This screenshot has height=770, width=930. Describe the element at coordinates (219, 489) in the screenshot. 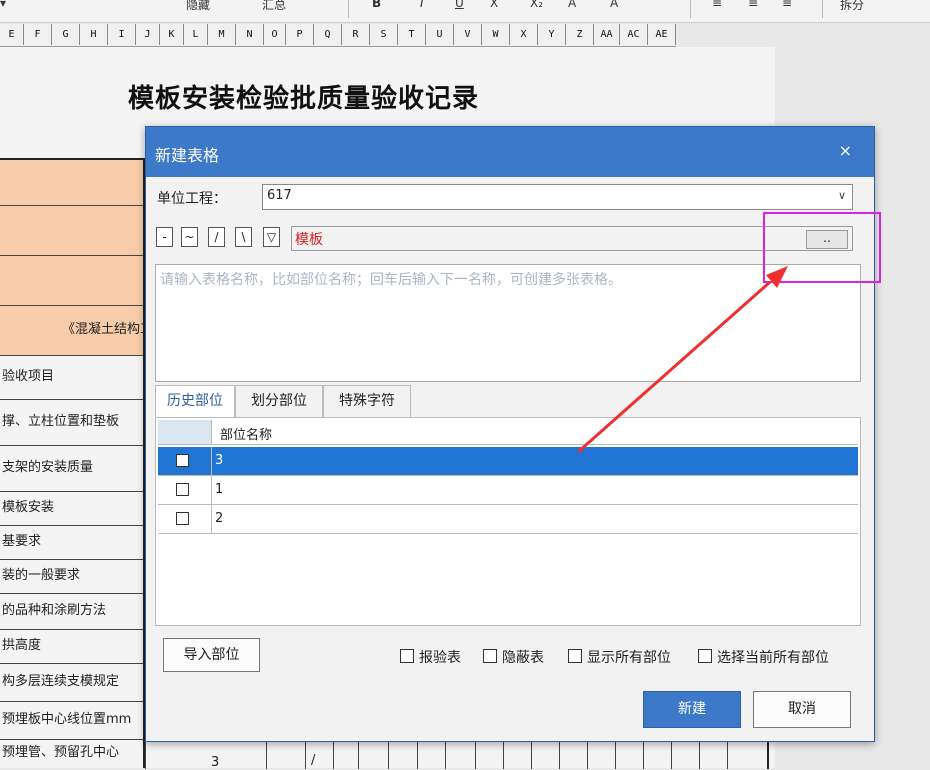

I see `part-name: 1` at that location.